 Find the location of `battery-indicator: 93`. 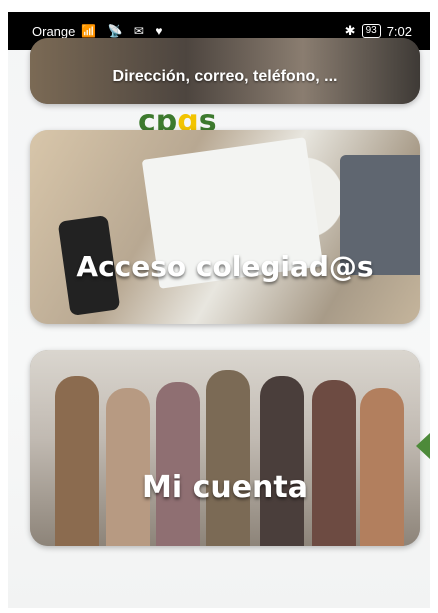

battery-indicator: 93 is located at coordinates (371, 31).